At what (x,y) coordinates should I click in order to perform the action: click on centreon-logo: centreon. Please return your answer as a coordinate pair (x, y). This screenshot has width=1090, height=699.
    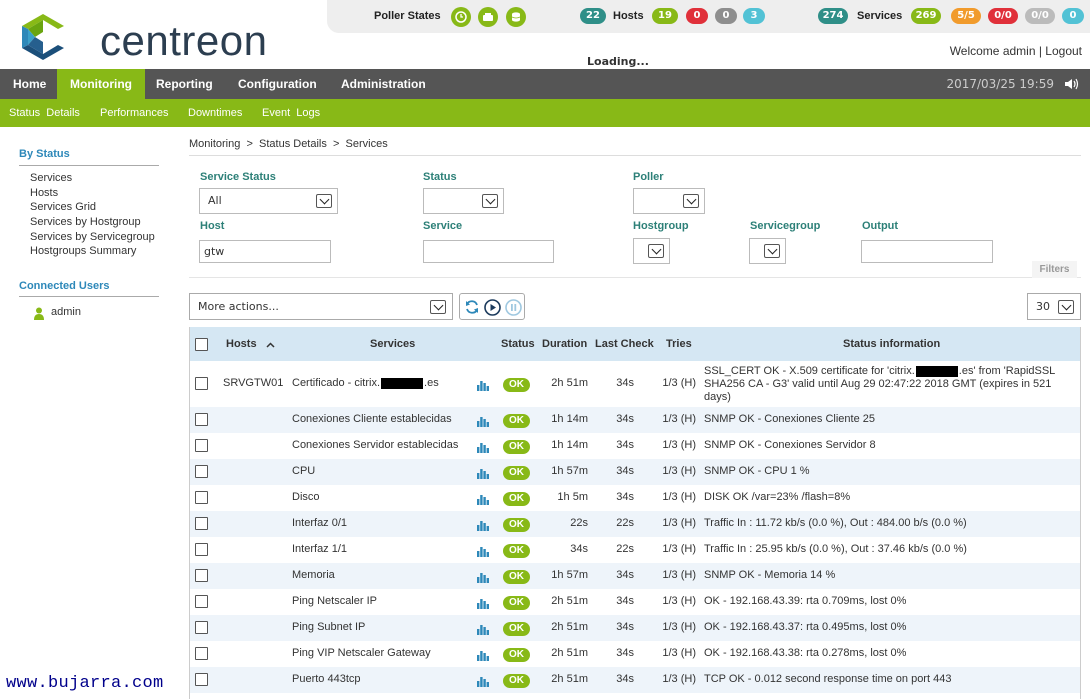
    Looking at the image, I should click on (153, 37).